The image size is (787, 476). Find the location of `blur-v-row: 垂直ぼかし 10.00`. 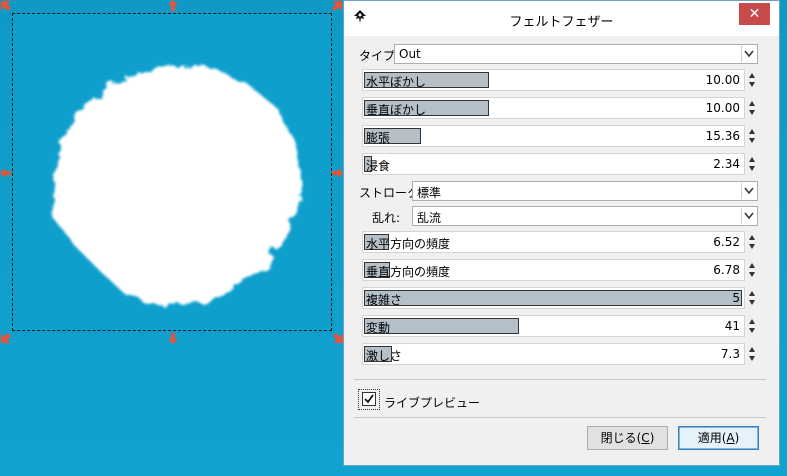

blur-v-row: 垂直ぼかし 10.00 is located at coordinates (558, 108).